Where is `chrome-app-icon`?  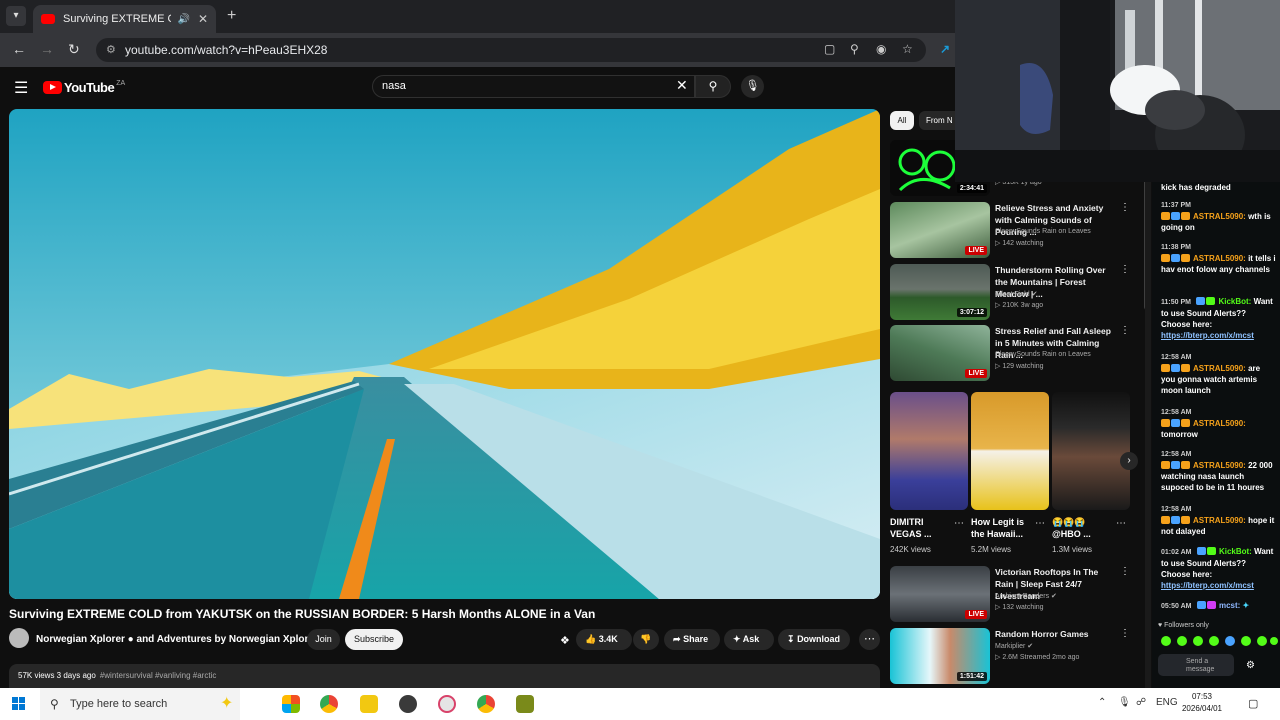 chrome-app-icon is located at coordinates (329, 704).